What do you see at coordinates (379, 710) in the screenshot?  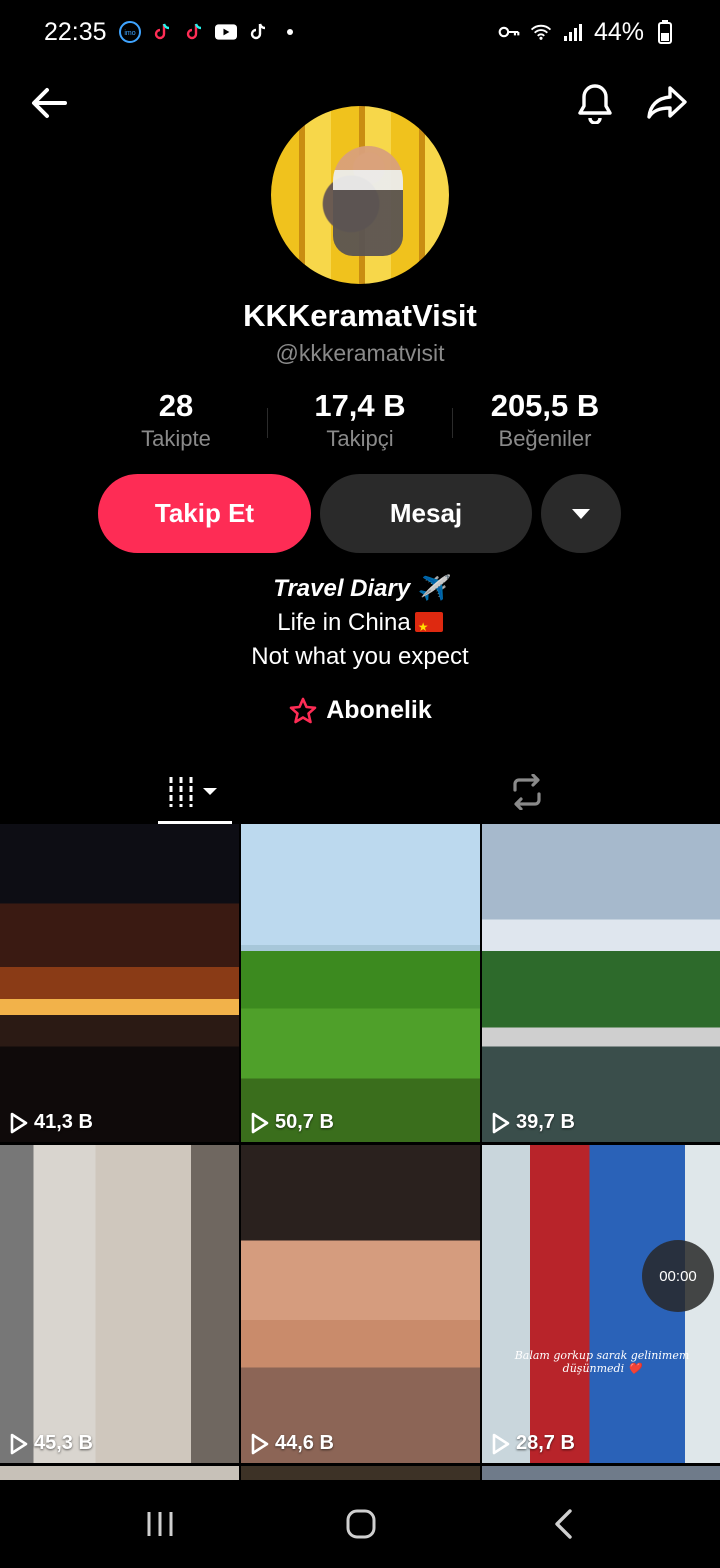 I see `subscription-label: Abonelik` at bounding box center [379, 710].